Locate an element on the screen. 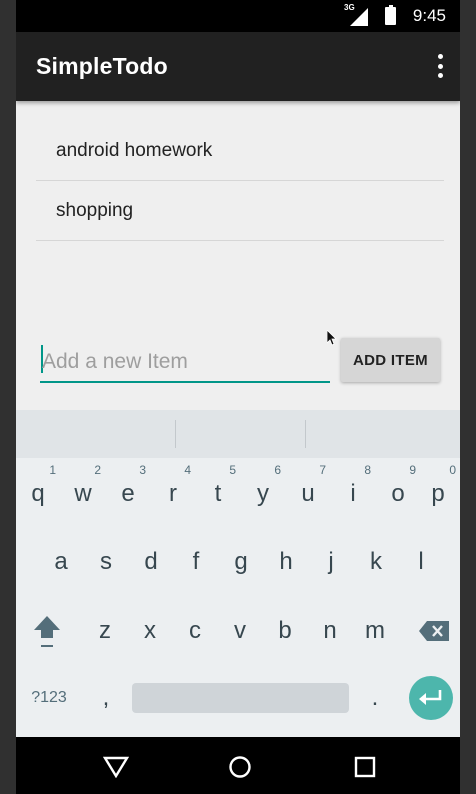  home-circle-icon is located at coordinates (240, 767).